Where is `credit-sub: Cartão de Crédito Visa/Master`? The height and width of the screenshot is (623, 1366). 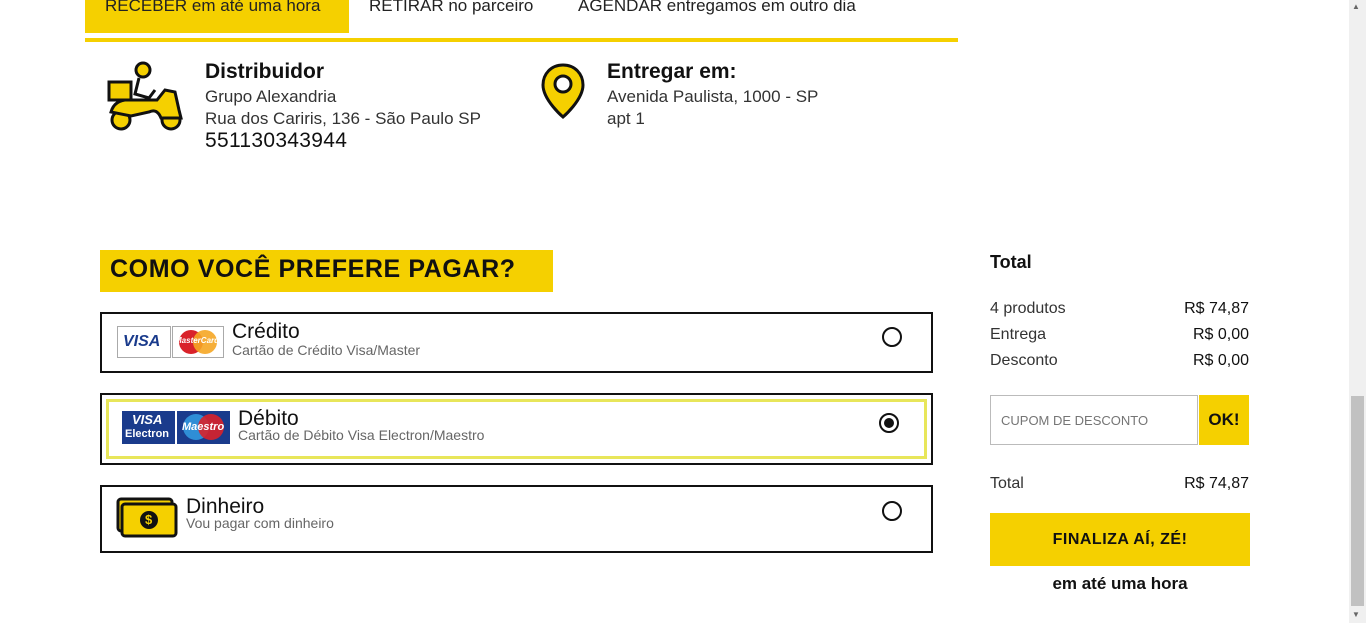
credit-sub: Cartão de Crédito Visa/Master is located at coordinates (326, 350).